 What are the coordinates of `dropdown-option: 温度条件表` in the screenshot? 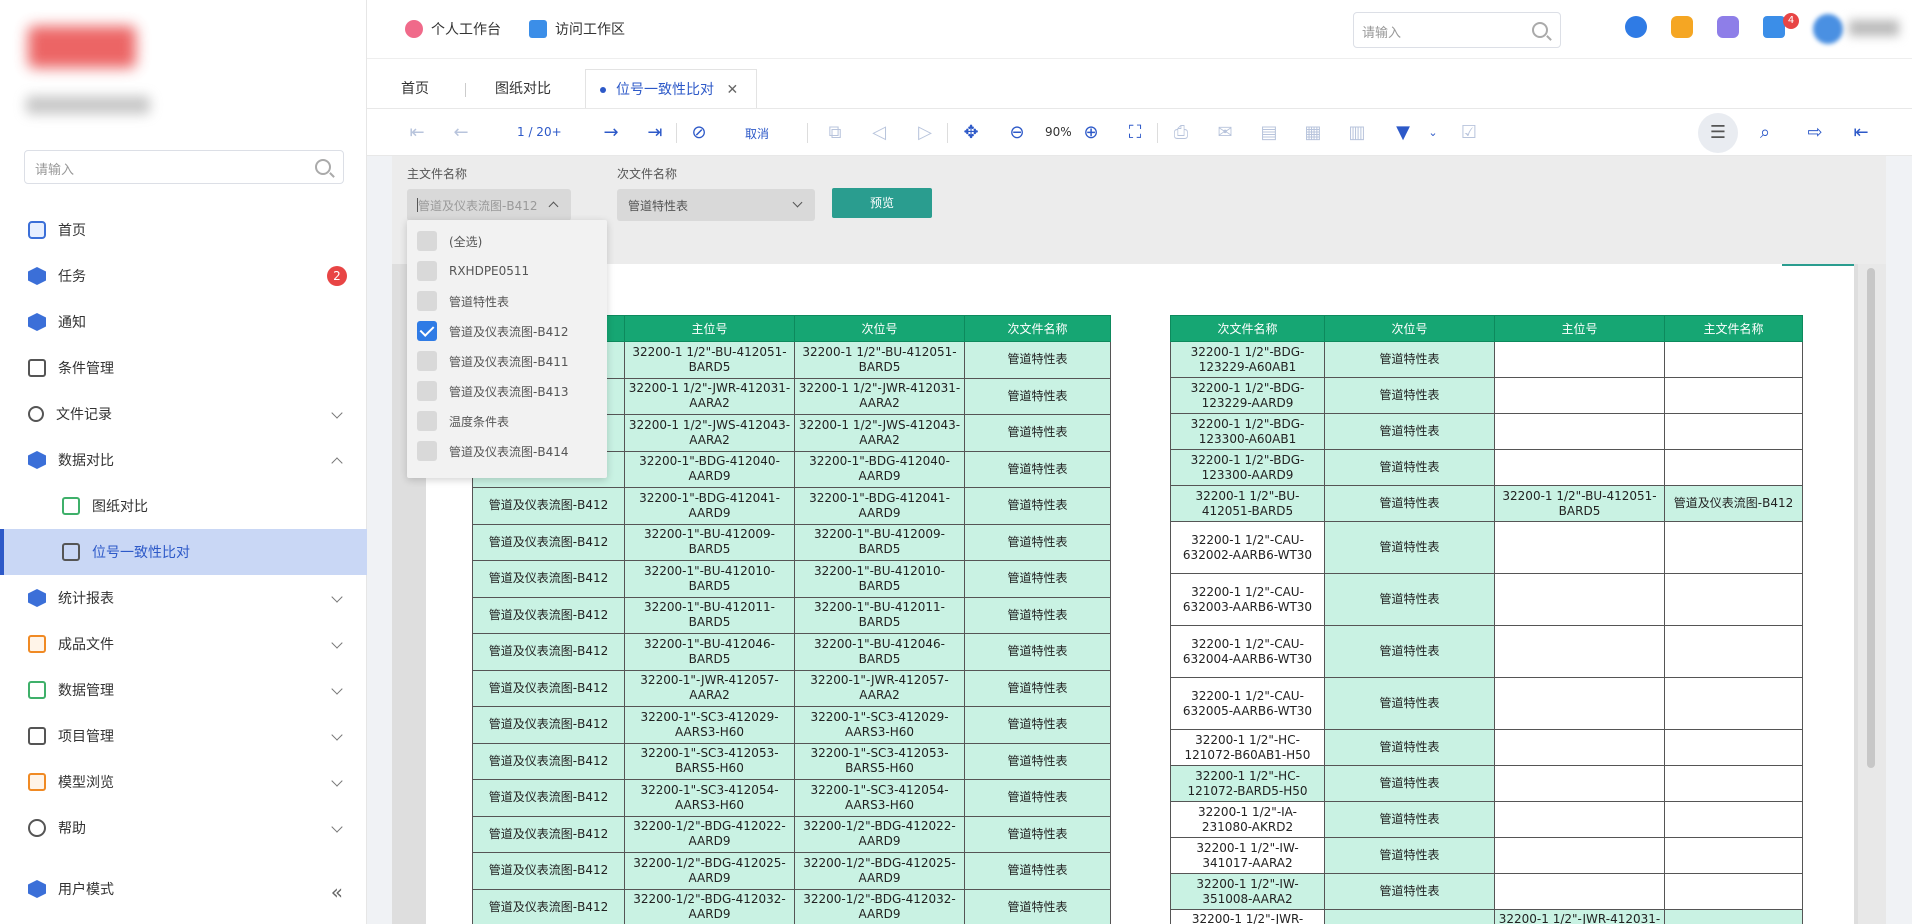 It's located at (463, 421).